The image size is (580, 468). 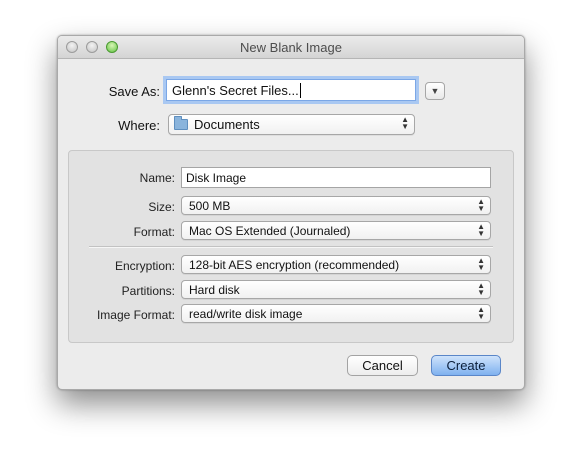 What do you see at coordinates (181, 123) in the screenshot?
I see `folder-icon` at bounding box center [181, 123].